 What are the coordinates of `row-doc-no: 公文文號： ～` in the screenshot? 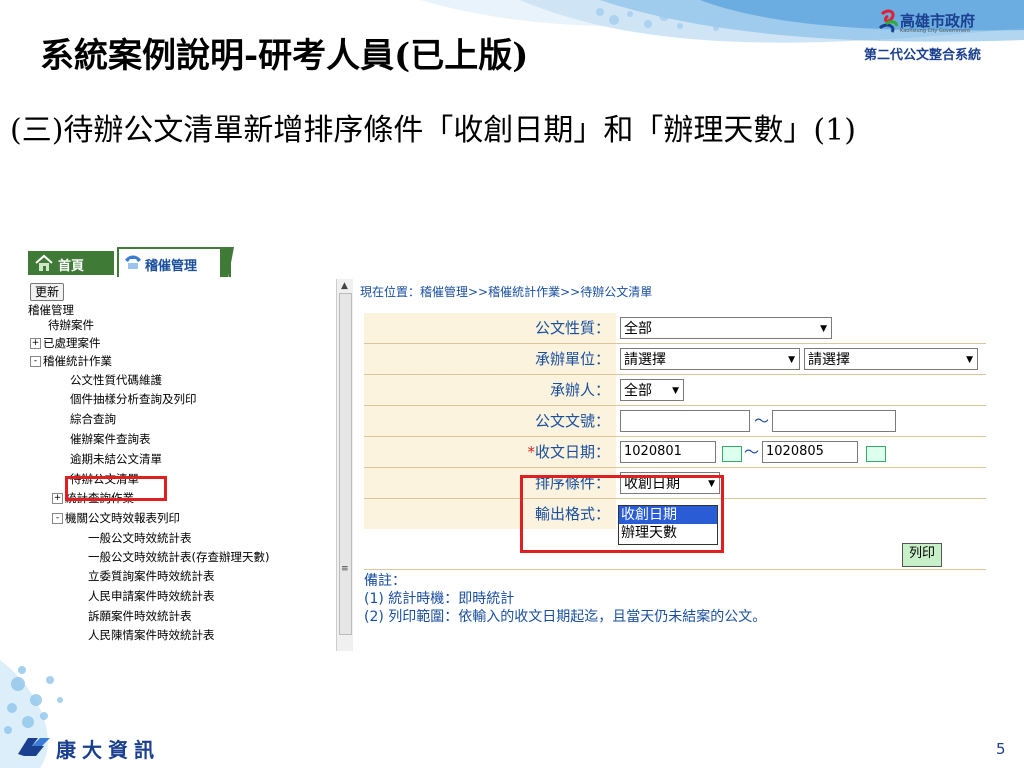 It's located at (675, 421).